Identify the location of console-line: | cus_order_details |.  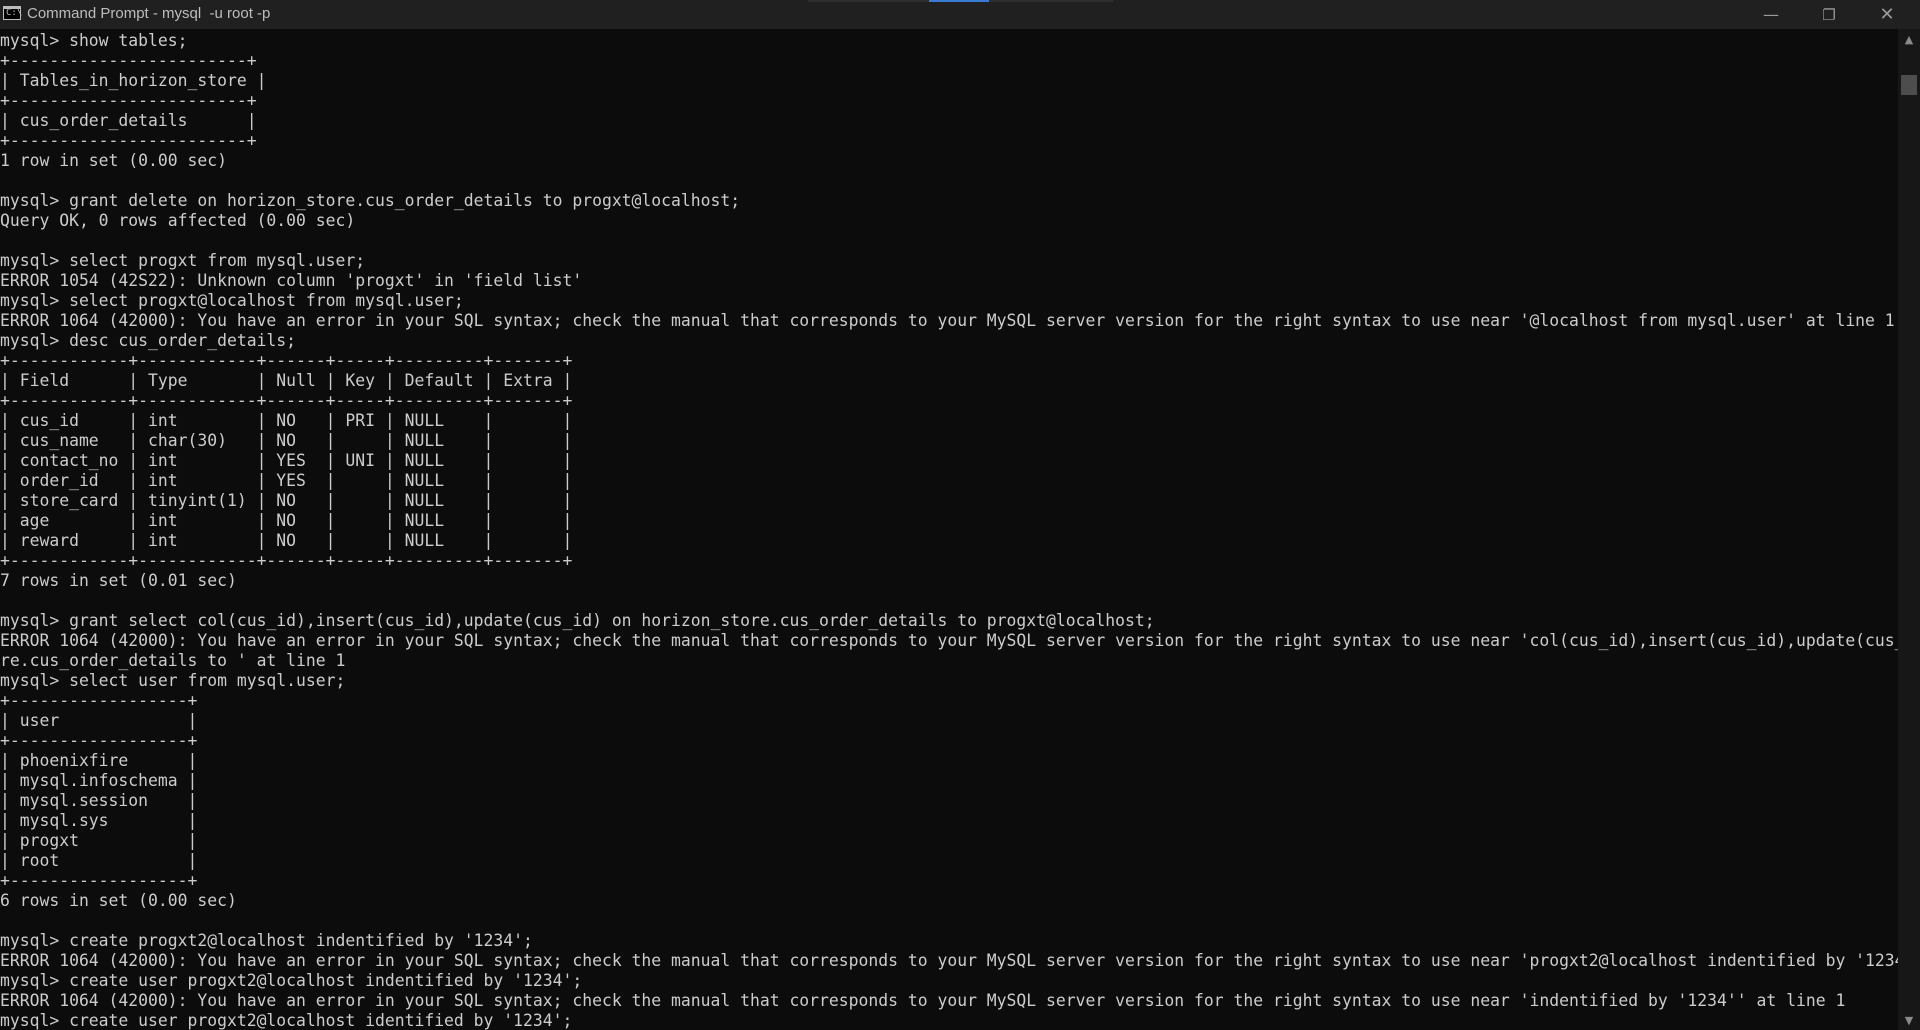
(128, 120).